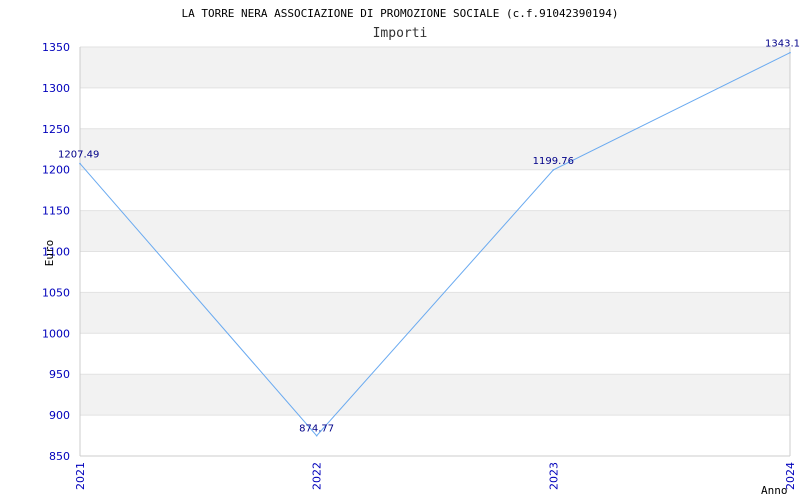 This screenshot has width=800, height=500. What do you see at coordinates (553, 476) in the screenshot?
I see `x-tick-label: 2023` at bounding box center [553, 476].